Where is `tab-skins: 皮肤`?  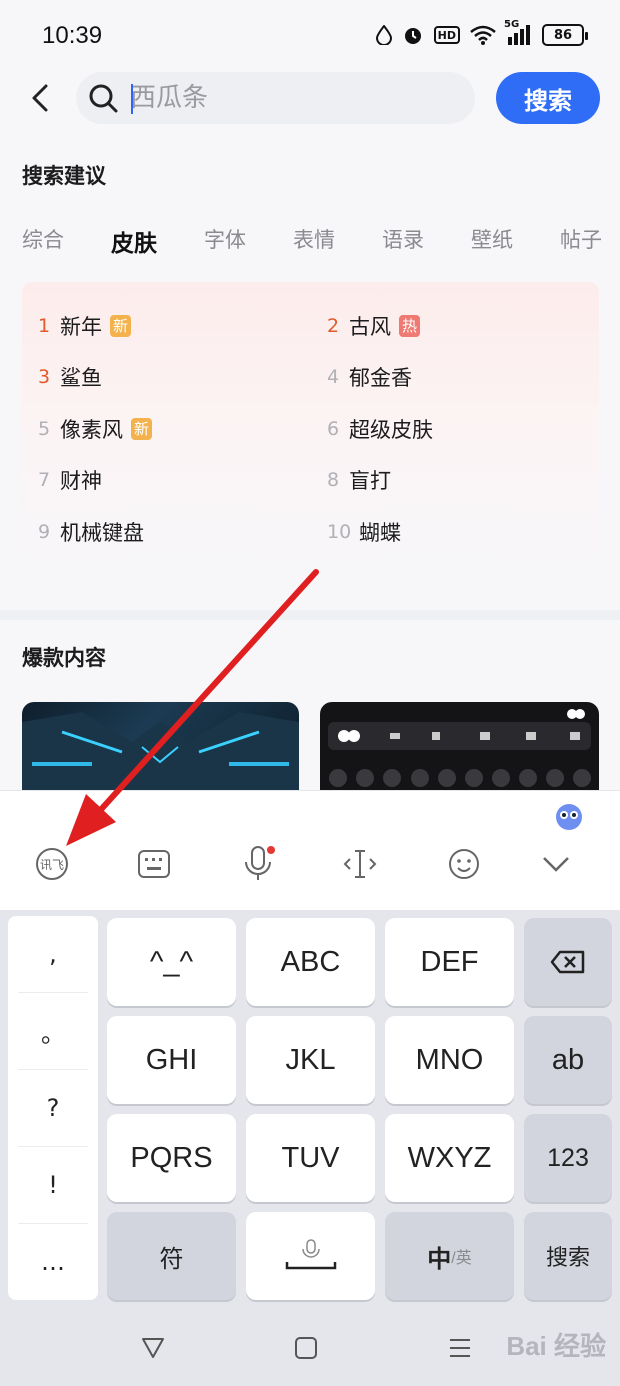
tab-skins: 皮肤 is located at coordinates (134, 242).